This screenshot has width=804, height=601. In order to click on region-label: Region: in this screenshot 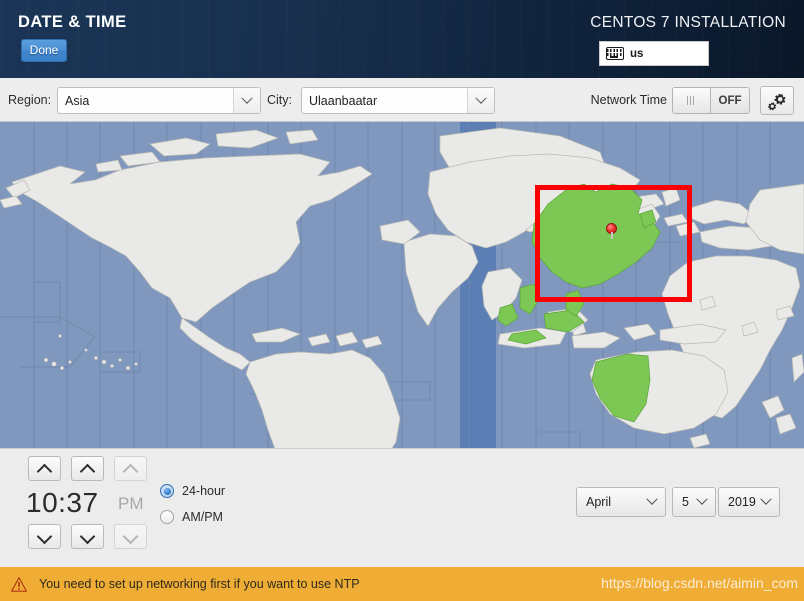, I will do `click(30, 100)`.